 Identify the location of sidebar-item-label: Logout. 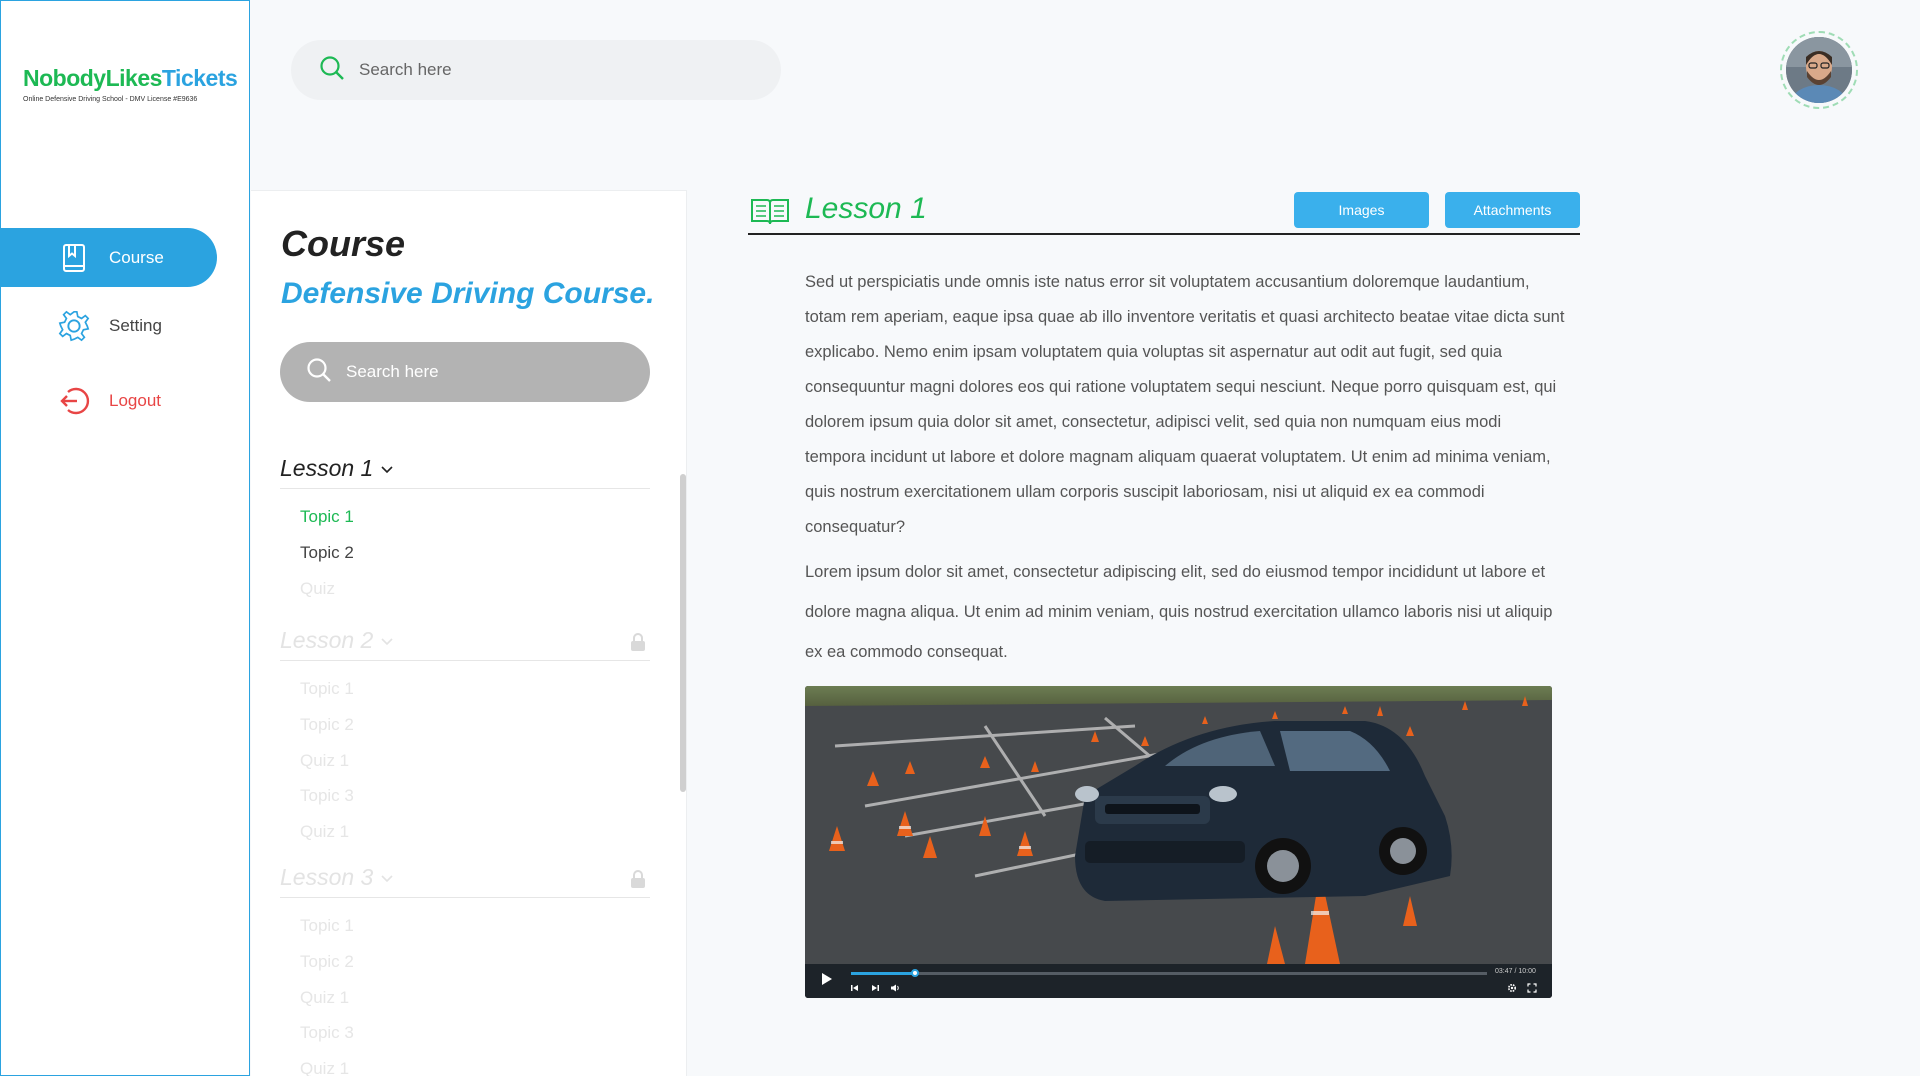
(135, 400).